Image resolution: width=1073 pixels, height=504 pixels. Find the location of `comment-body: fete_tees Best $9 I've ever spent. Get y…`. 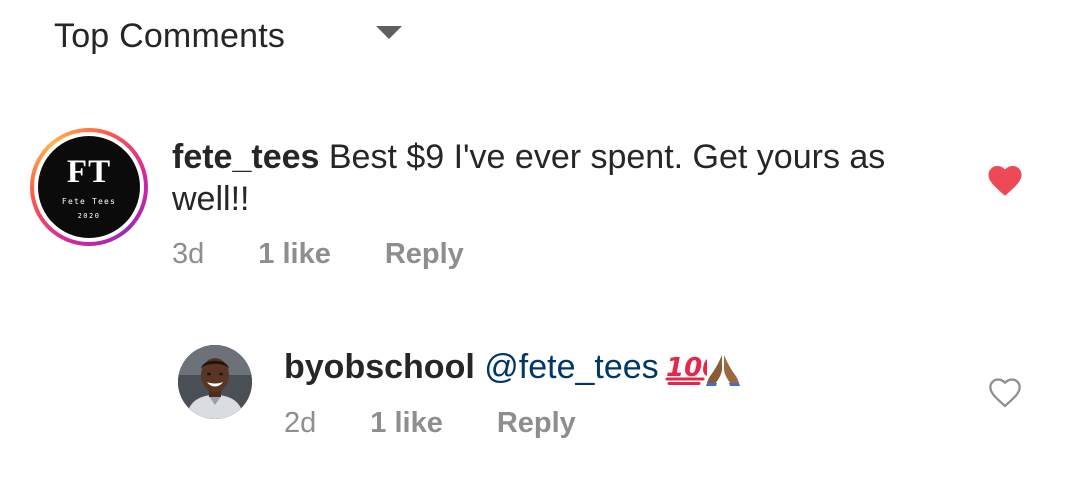

comment-body: fete_tees Best $9 I've ever spent. Get y… is located at coordinates (562, 178).